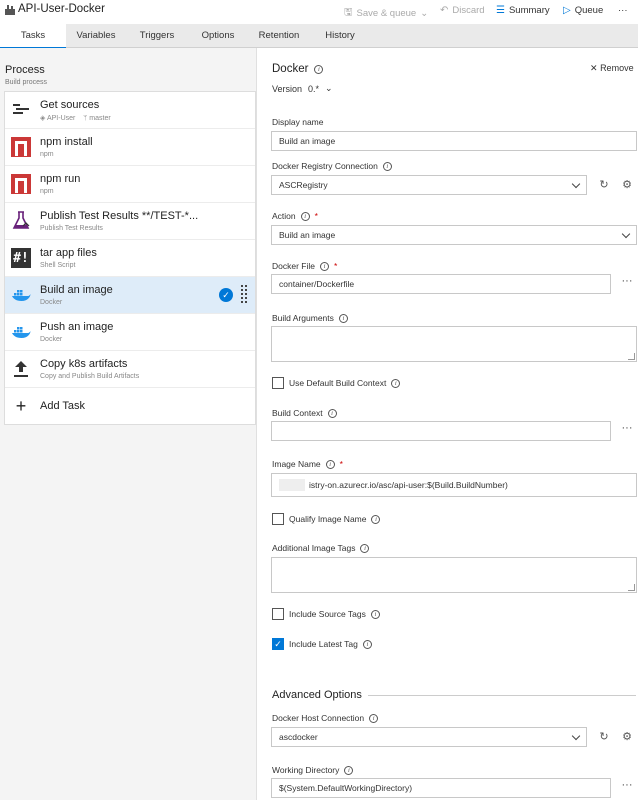 This screenshot has height=800, width=638. I want to click on task-name: Push an image, so click(77, 327).